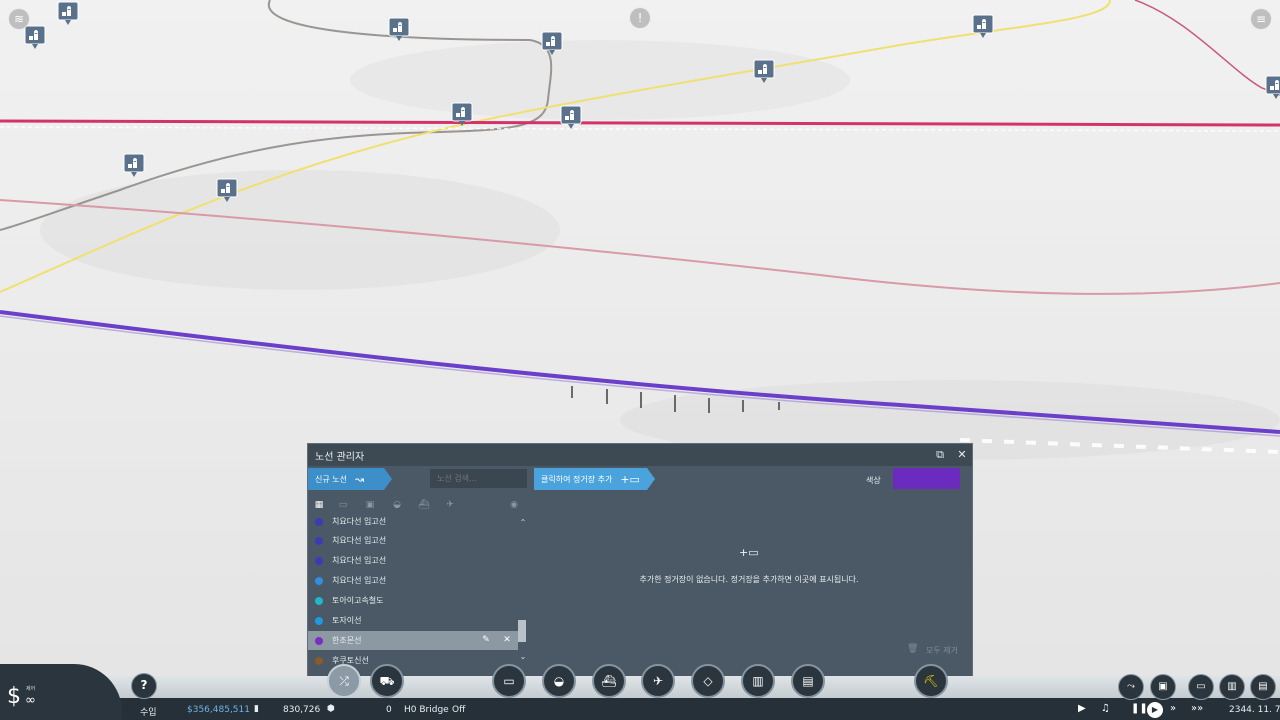 Image resolution: width=1280 pixels, height=720 pixels. Describe the element at coordinates (331, 479) in the screenshot. I see `new-line-label: 신규 노선` at that location.